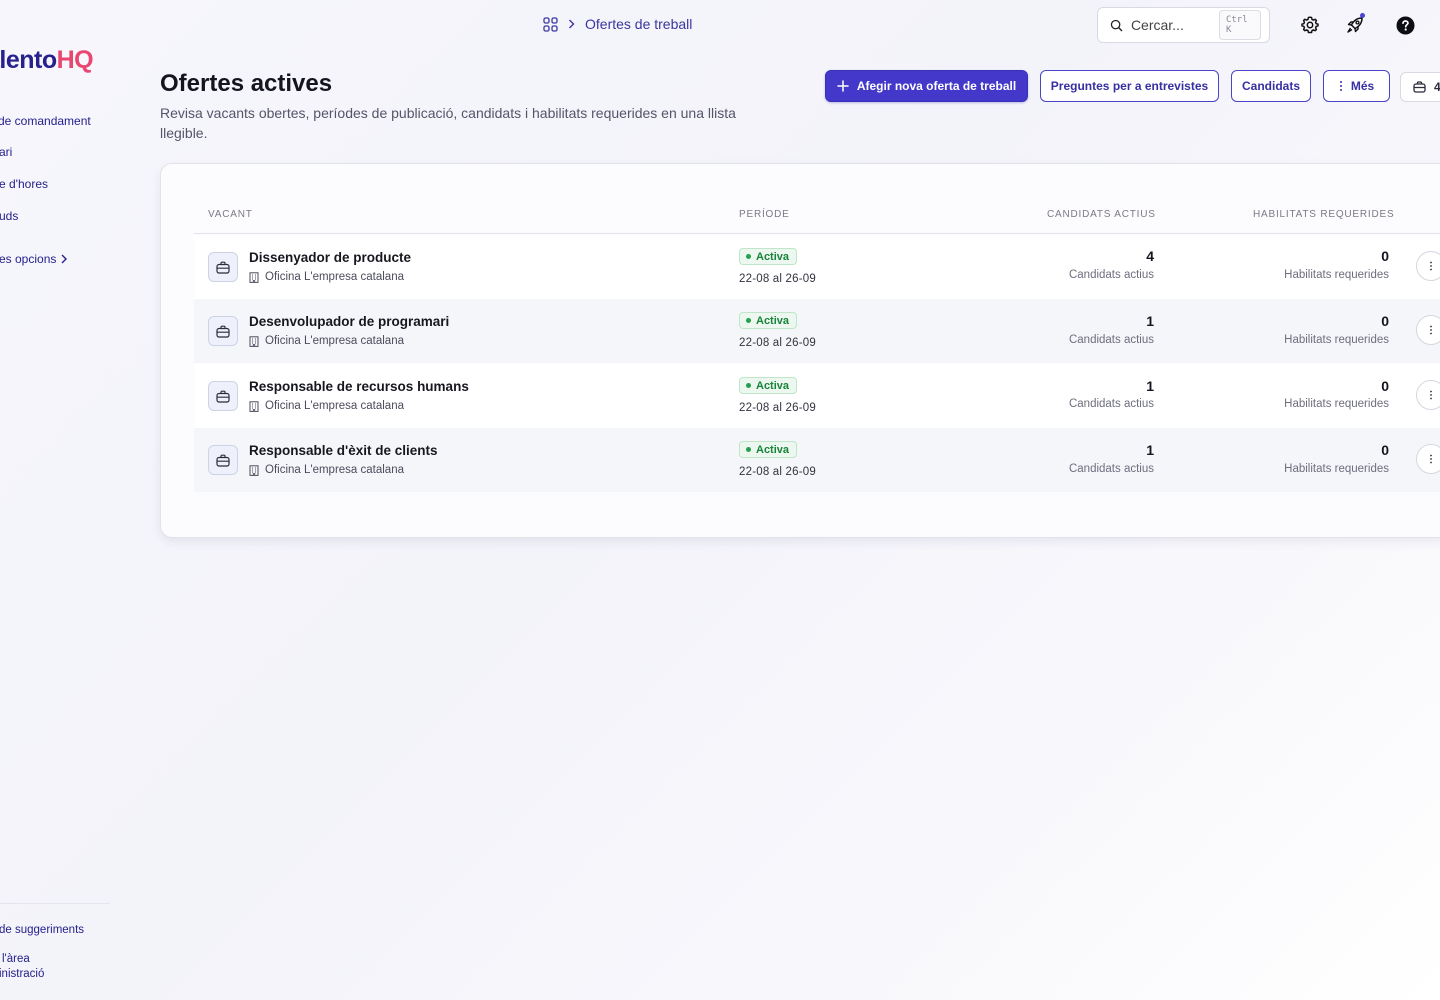 The width and height of the screenshot is (1440, 1000). I want to click on column-header-period: PERÍODE, so click(764, 214).